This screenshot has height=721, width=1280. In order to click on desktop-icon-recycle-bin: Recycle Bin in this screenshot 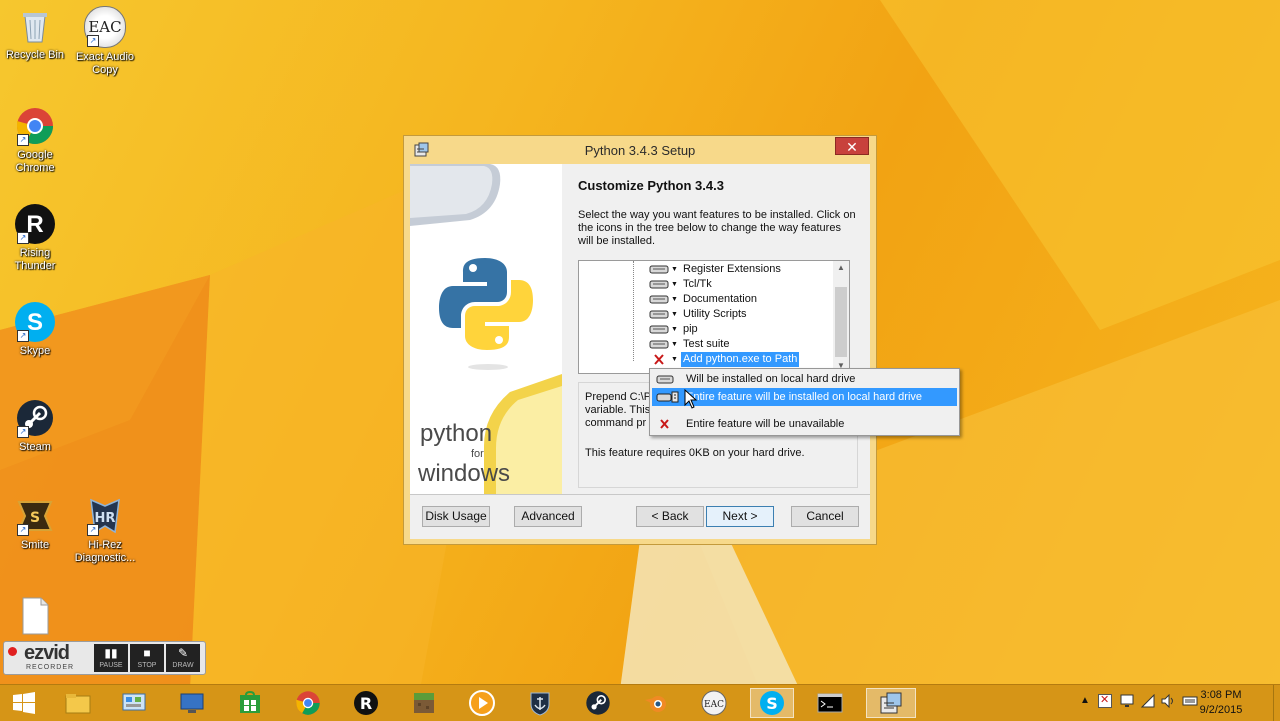, I will do `click(35, 34)`.